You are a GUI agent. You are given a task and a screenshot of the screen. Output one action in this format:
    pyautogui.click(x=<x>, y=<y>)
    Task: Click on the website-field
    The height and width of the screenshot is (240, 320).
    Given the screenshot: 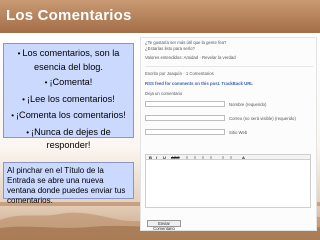 What is the action you would take?
    pyautogui.click(x=185, y=132)
    